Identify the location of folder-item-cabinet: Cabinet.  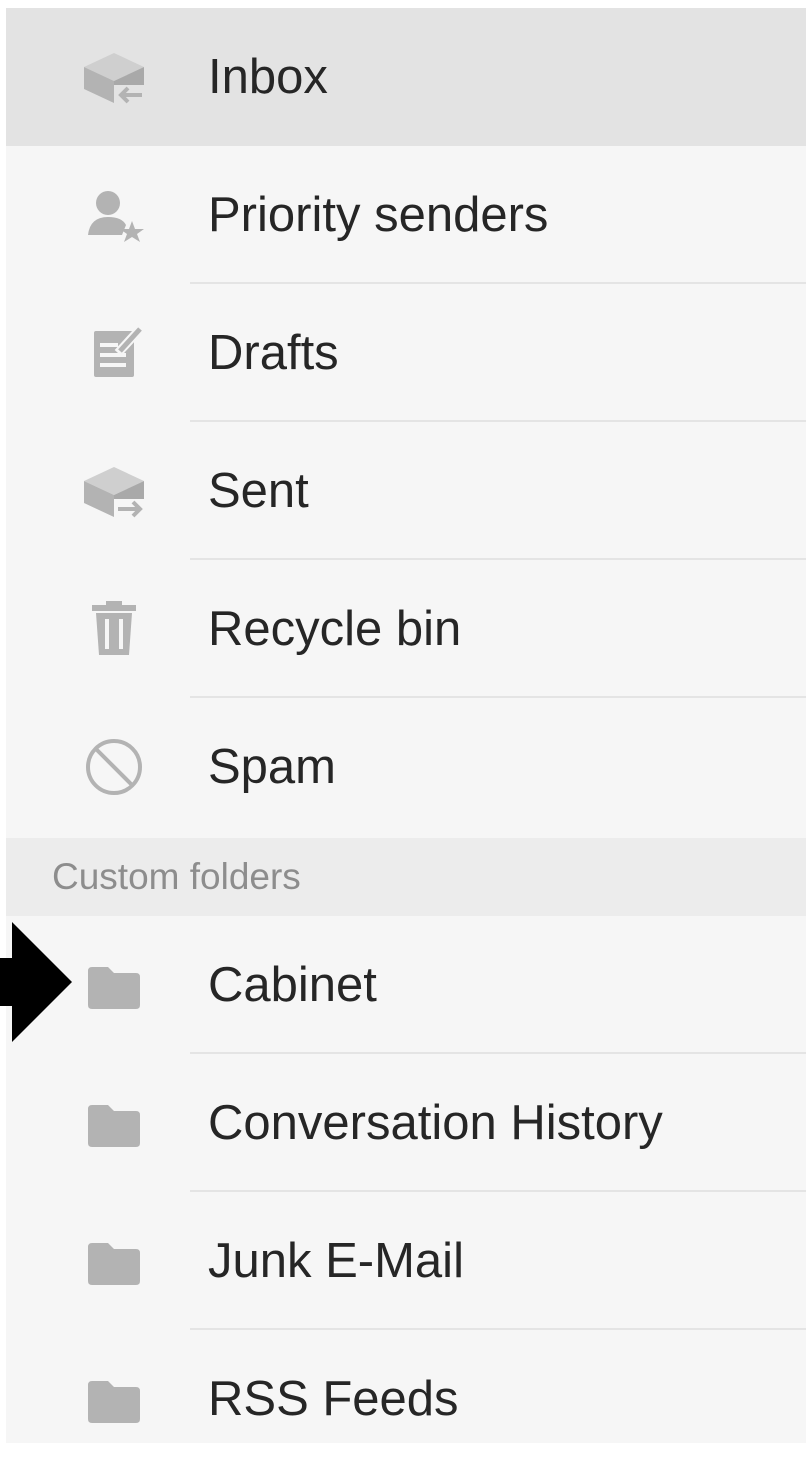
(406, 985).